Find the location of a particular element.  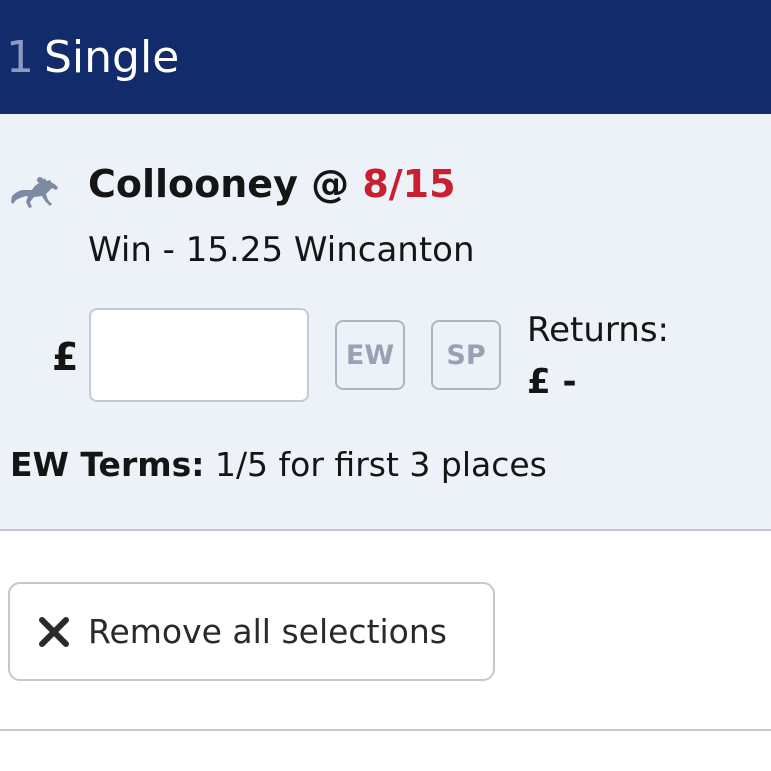

stake-input is located at coordinates (199, 355).